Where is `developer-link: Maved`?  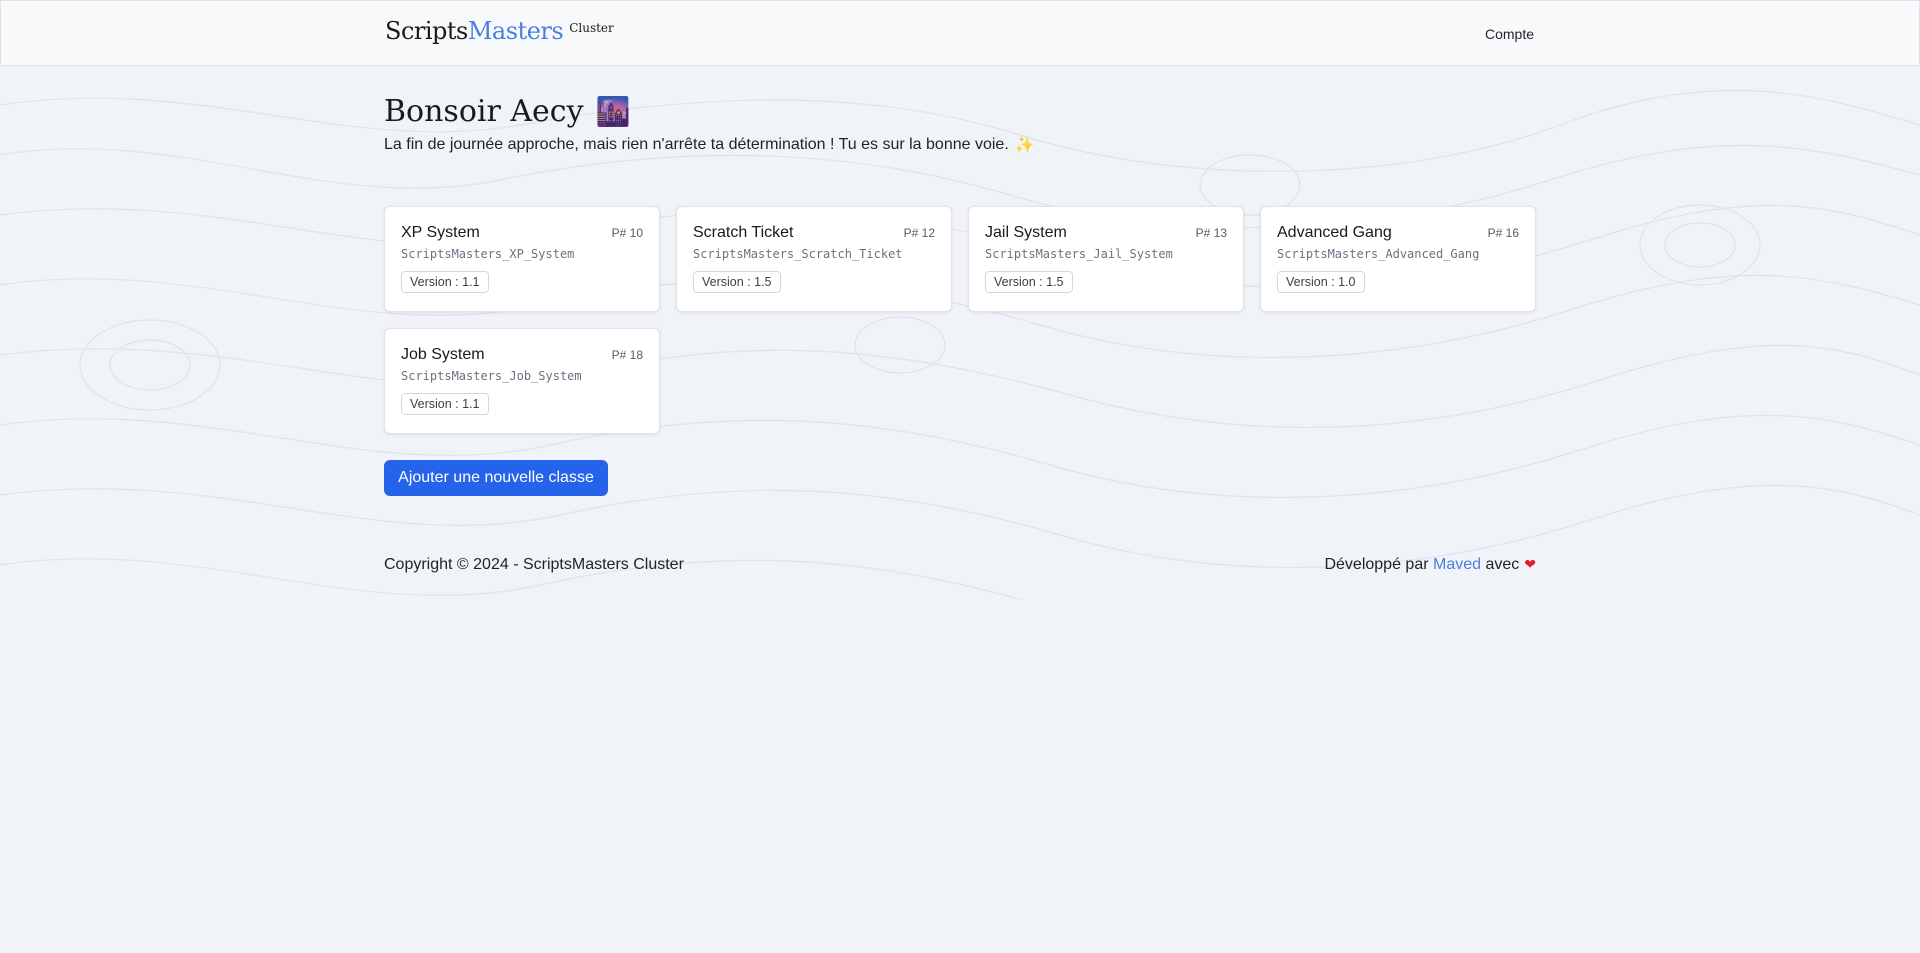 developer-link: Maved is located at coordinates (1457, 565).